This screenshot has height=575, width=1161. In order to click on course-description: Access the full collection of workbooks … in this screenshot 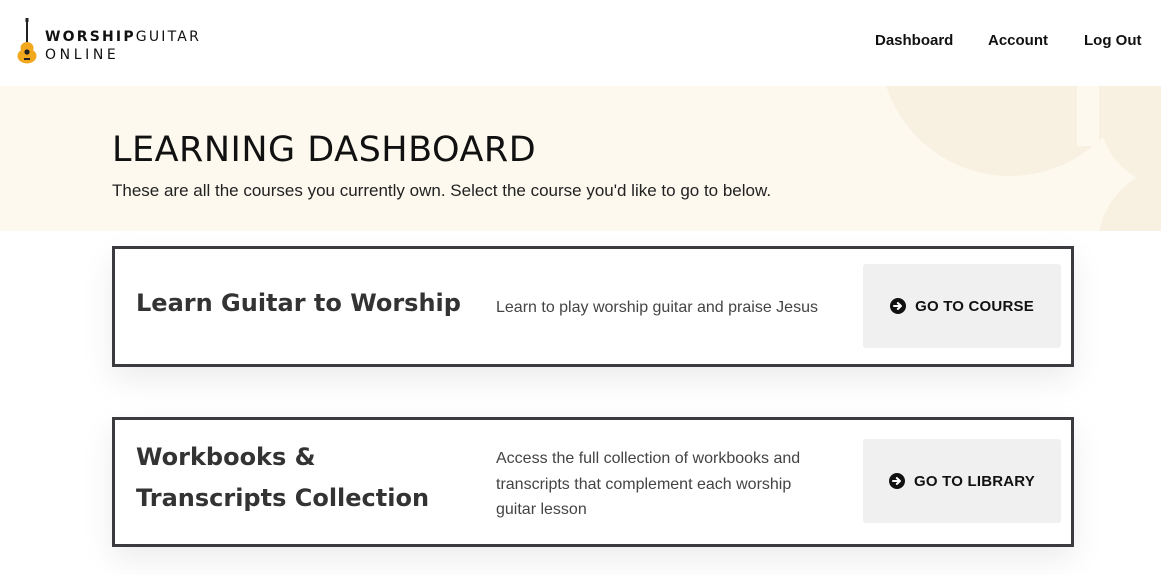, I will do `click(648, 484)`.